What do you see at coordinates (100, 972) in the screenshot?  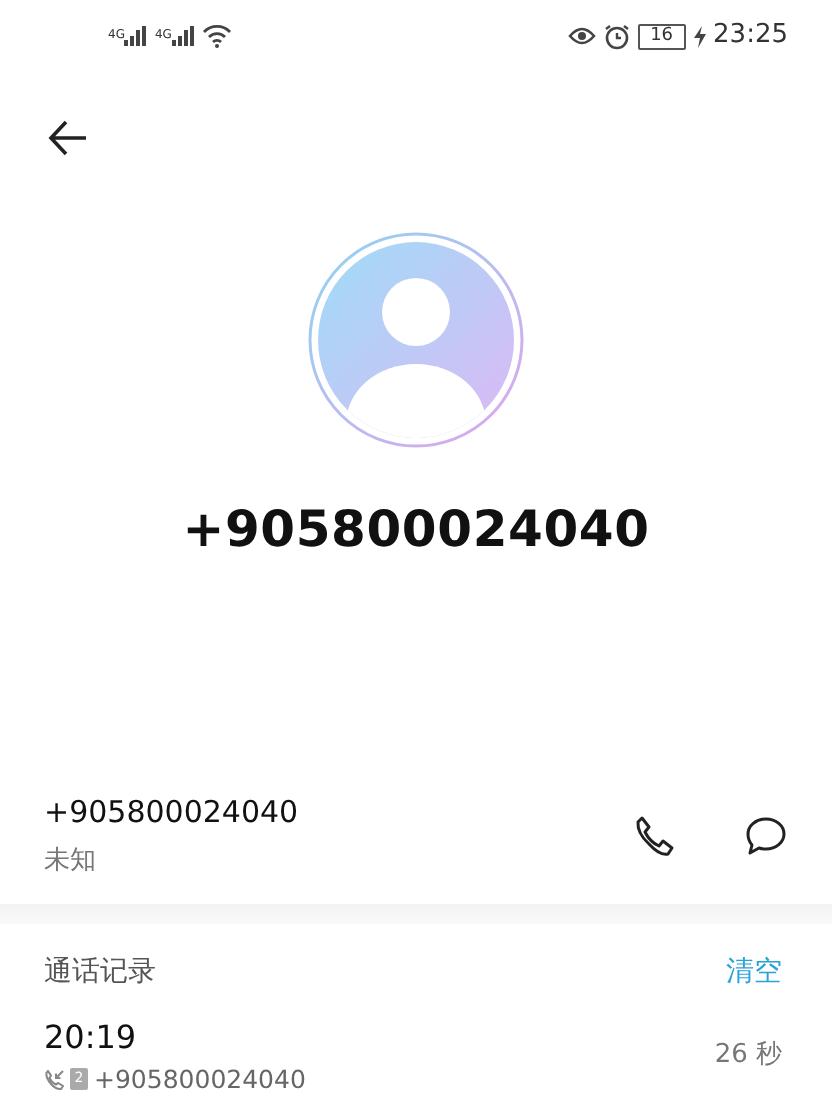 I see `section-title: 通话记录` at bounding box center [100, 972].